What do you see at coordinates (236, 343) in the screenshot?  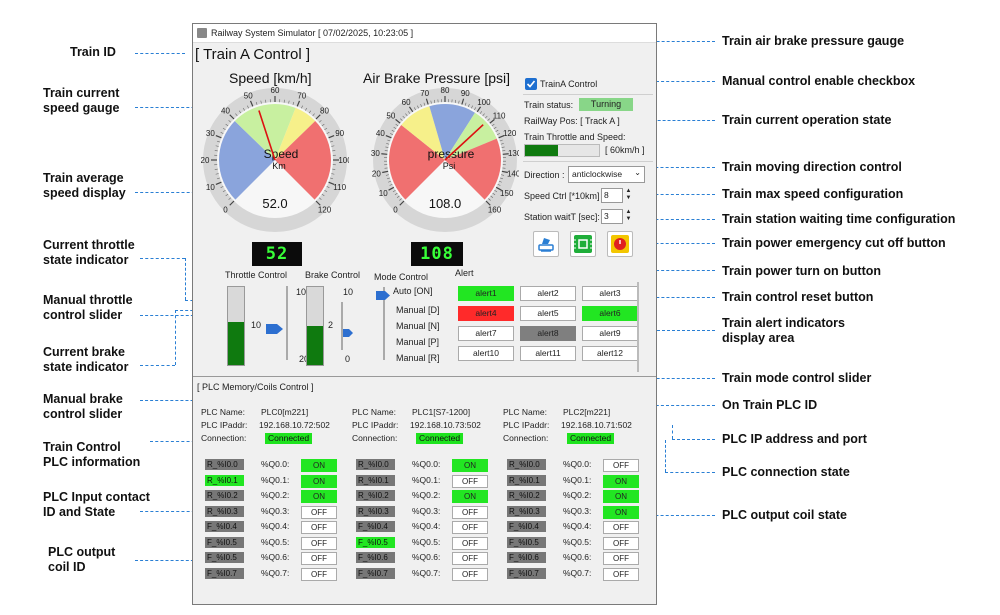 I see `throttle-fill` at bounding box center [236, 343].